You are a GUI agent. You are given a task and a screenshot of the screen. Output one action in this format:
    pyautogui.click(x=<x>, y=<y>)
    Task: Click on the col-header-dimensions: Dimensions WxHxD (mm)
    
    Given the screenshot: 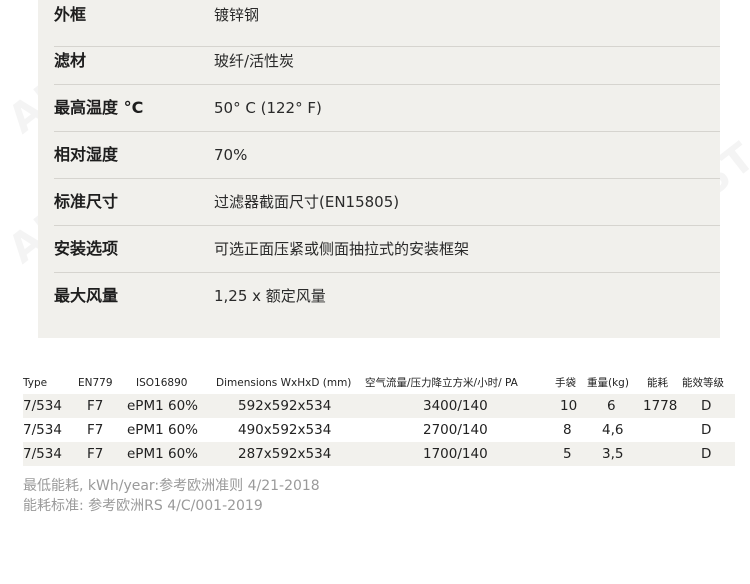 What is the action you would take?
    pyautogui.click(x=284, y=383)
    